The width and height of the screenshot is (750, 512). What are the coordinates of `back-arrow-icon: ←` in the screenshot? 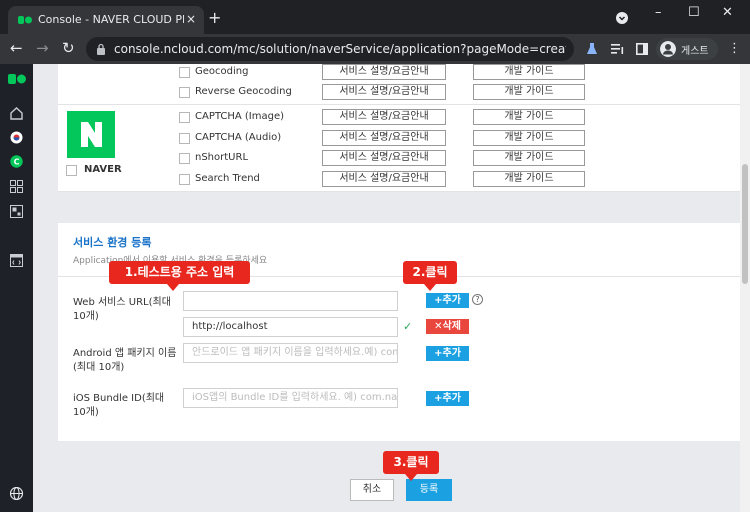 It's located at (16, 48).